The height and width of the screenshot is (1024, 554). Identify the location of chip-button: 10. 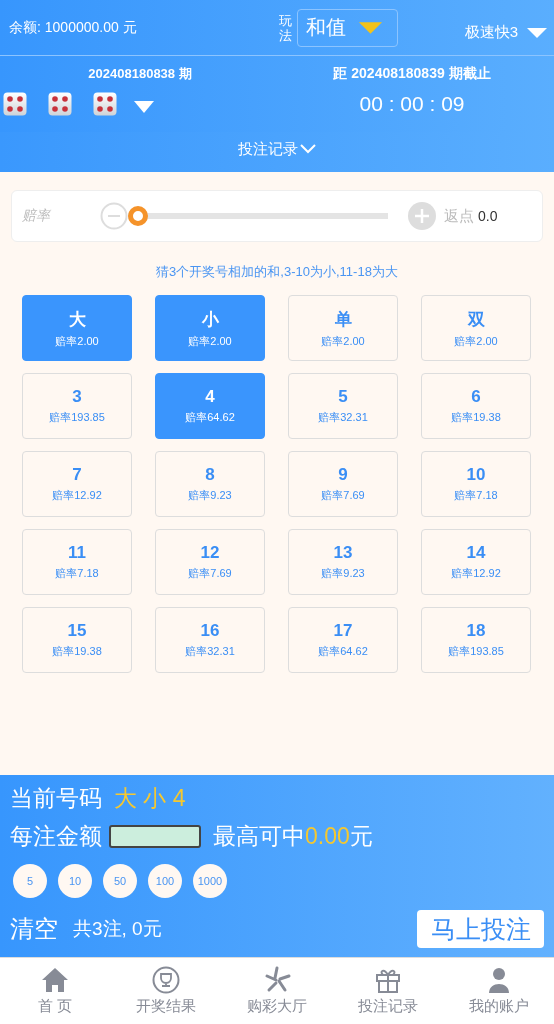
(75, 881).